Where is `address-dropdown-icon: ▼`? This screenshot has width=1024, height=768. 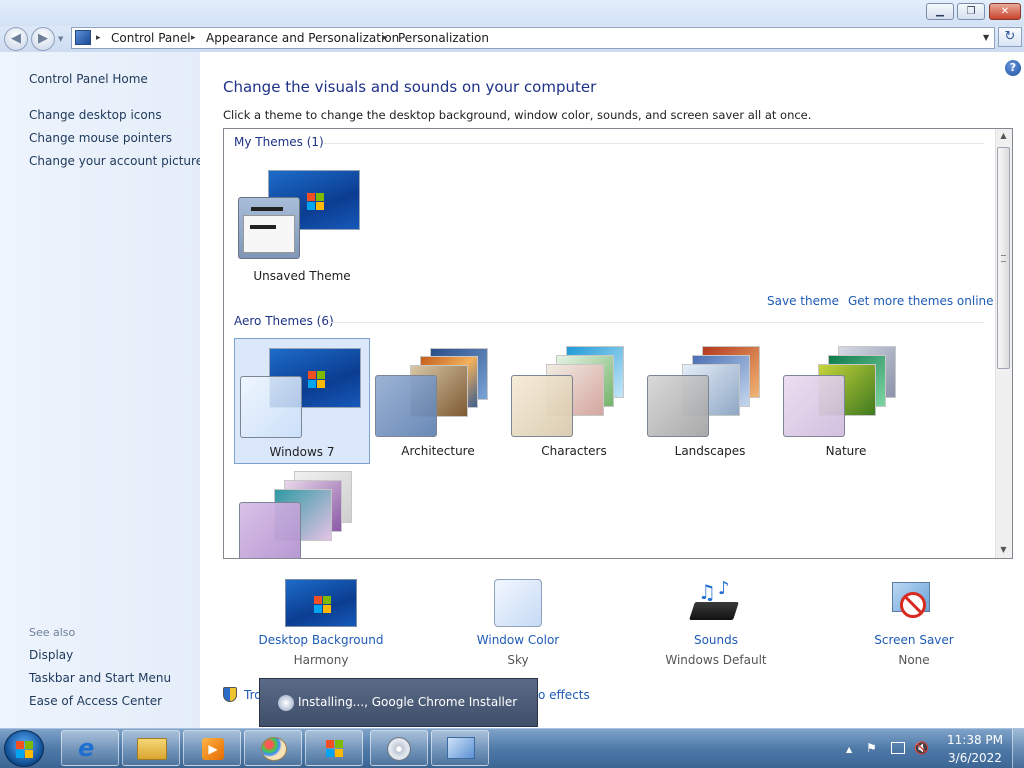
address-dropdown-icon: ▼ is located at coordinates (986, 37).